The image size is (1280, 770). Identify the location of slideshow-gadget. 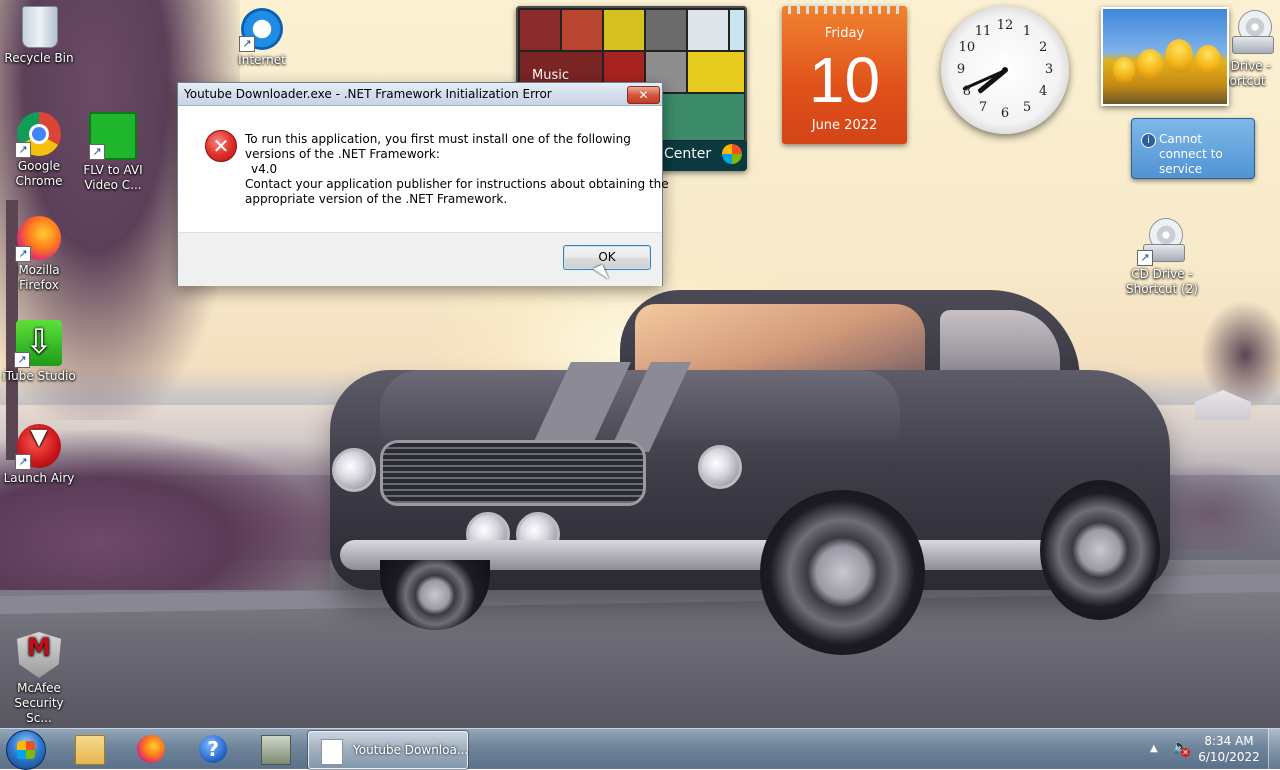
(1165, 56).